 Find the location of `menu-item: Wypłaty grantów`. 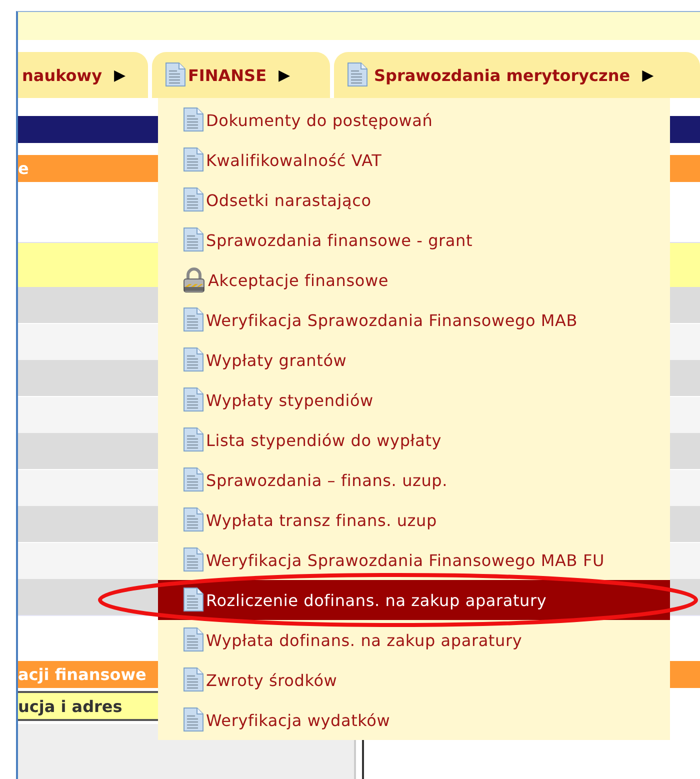

menu-item: Wypłaty grantów is located at coordinates (414, 360).